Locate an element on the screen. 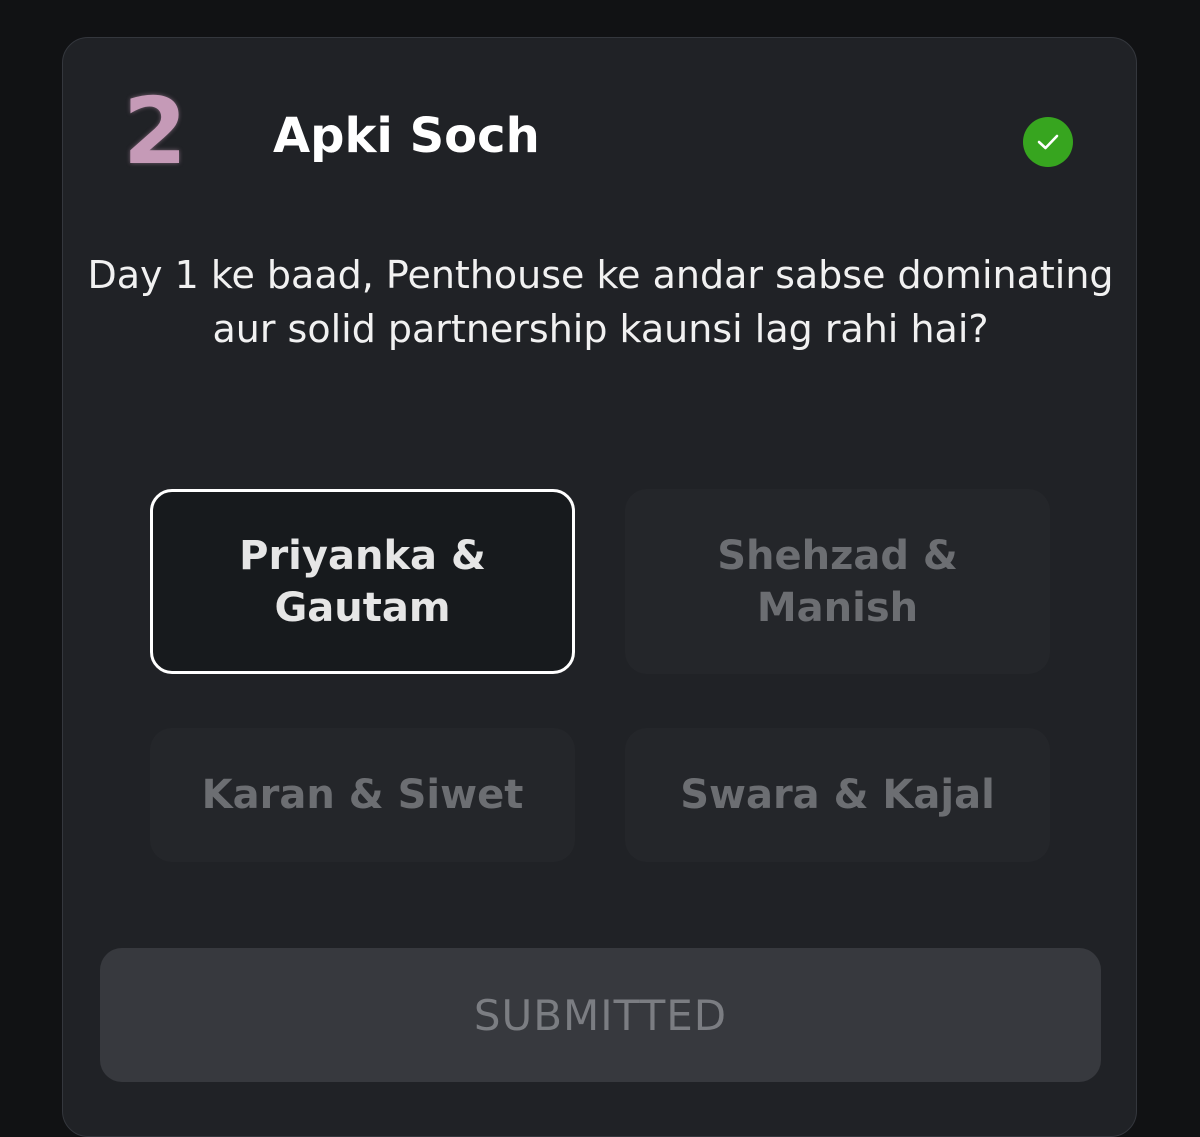 The image size is (1200, 1137). submitted-label: SUBMITTED is located at coordinates (600, 1015).